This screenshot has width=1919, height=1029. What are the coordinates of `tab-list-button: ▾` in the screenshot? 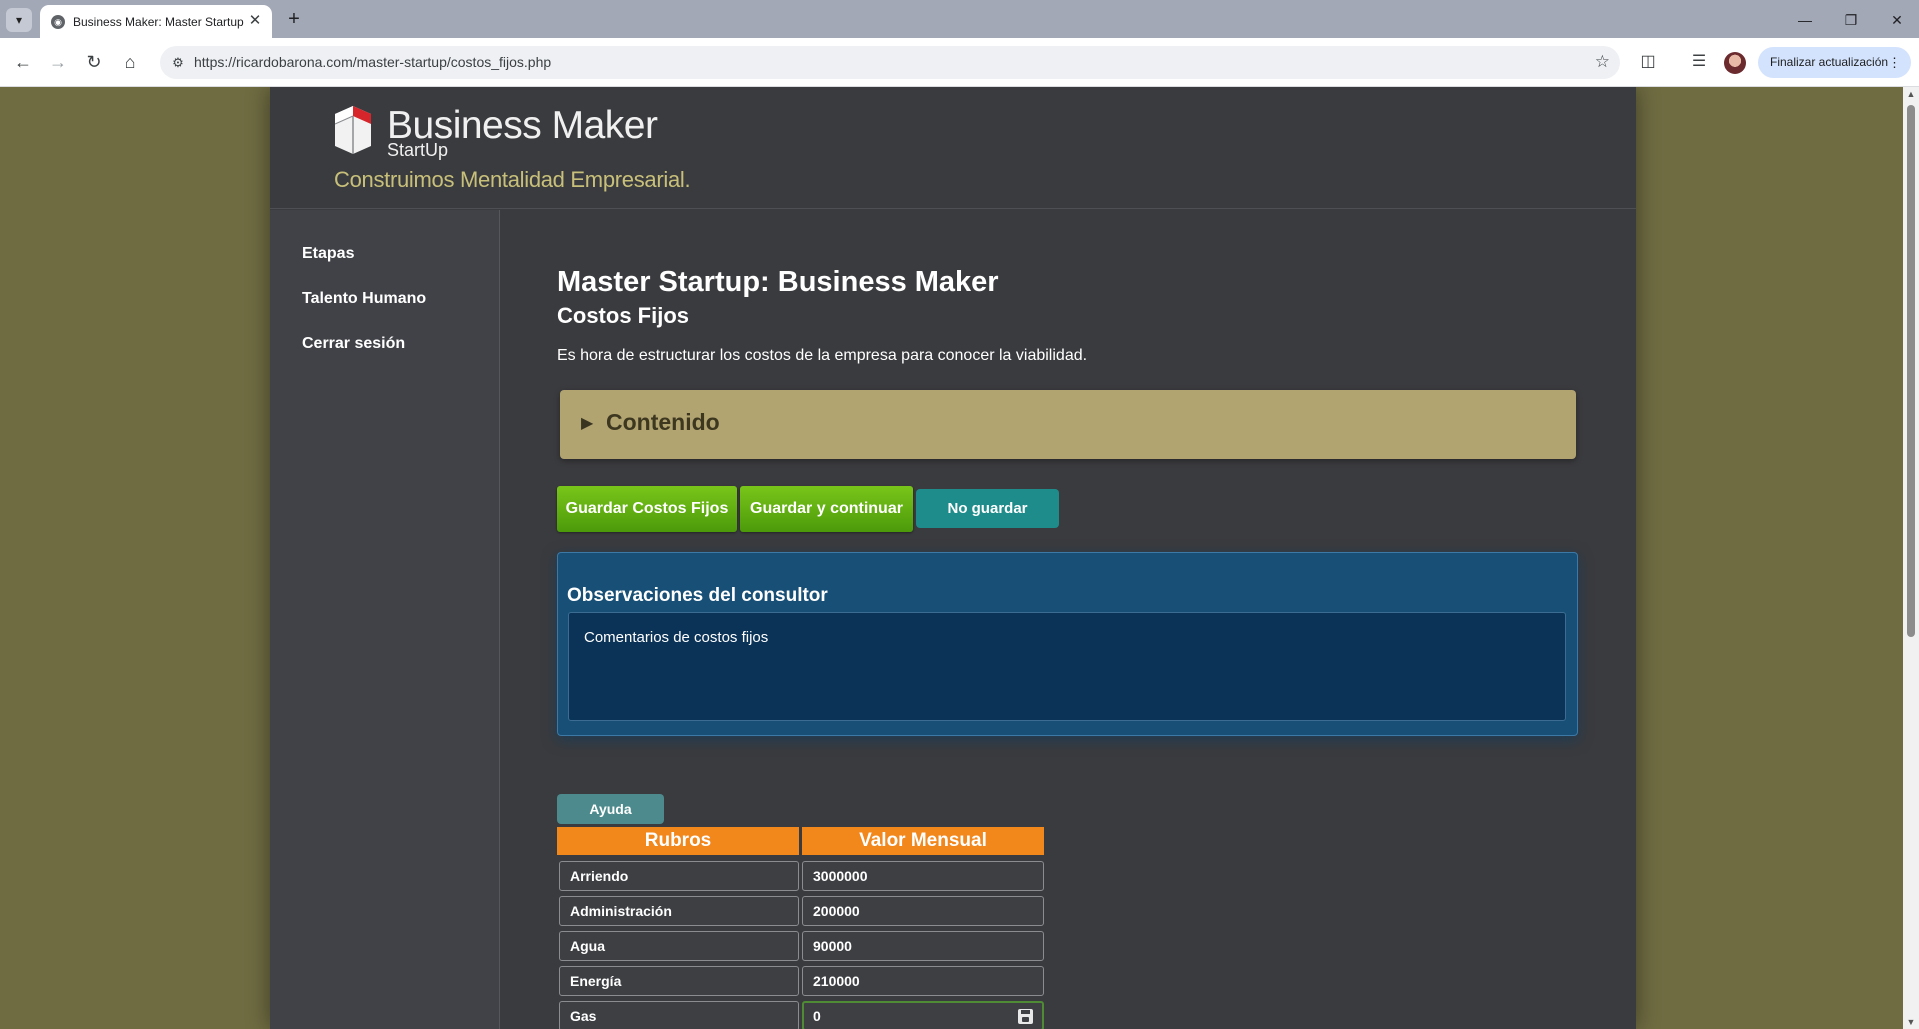 It's located at (19, 20).